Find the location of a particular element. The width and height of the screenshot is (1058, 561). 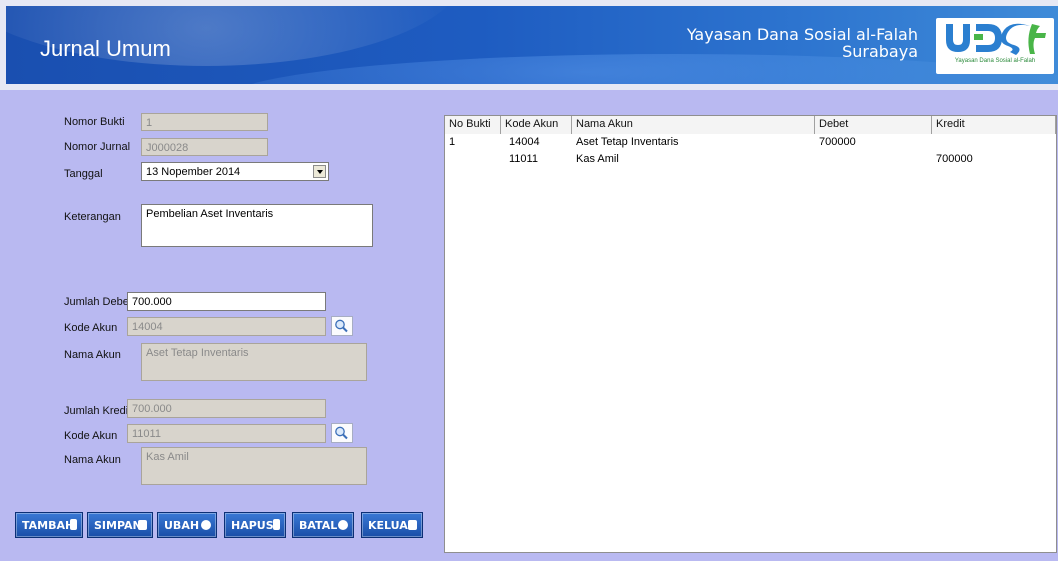

jumlah-kredit-label: Jumlah Kredit is located at coordinates (98, 411).